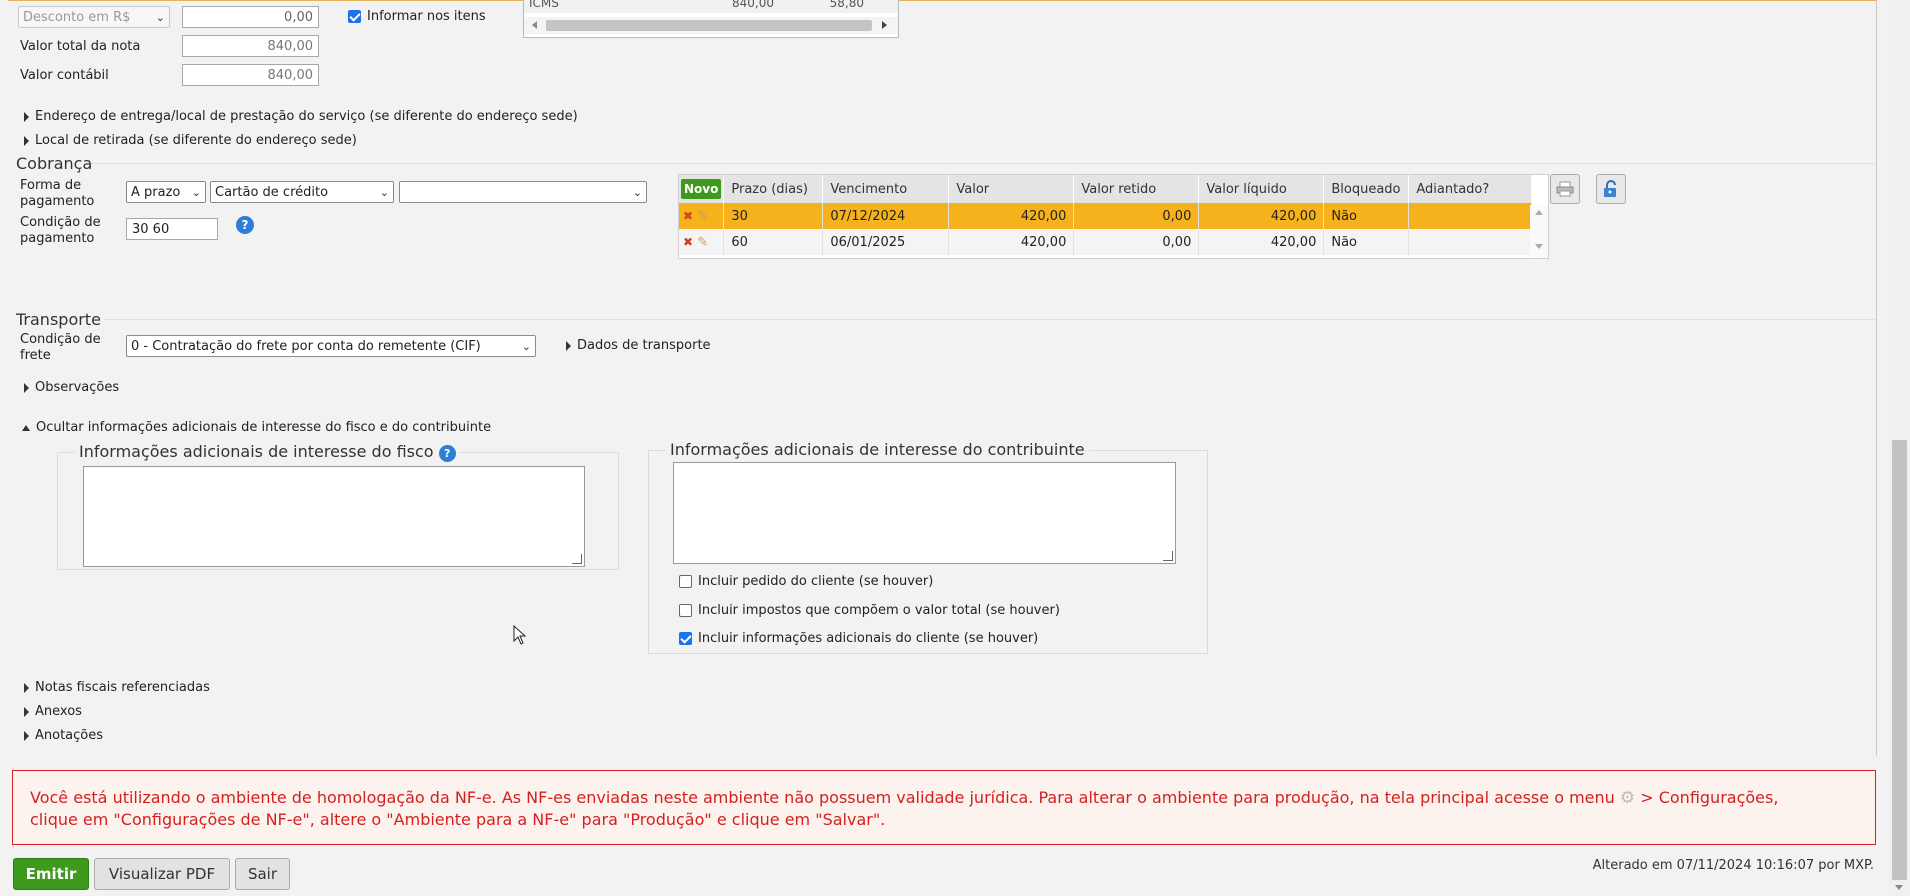  Describe the element at coordinates (262, 874) in the screenshot. I see `exit-button: Sair` at that location.